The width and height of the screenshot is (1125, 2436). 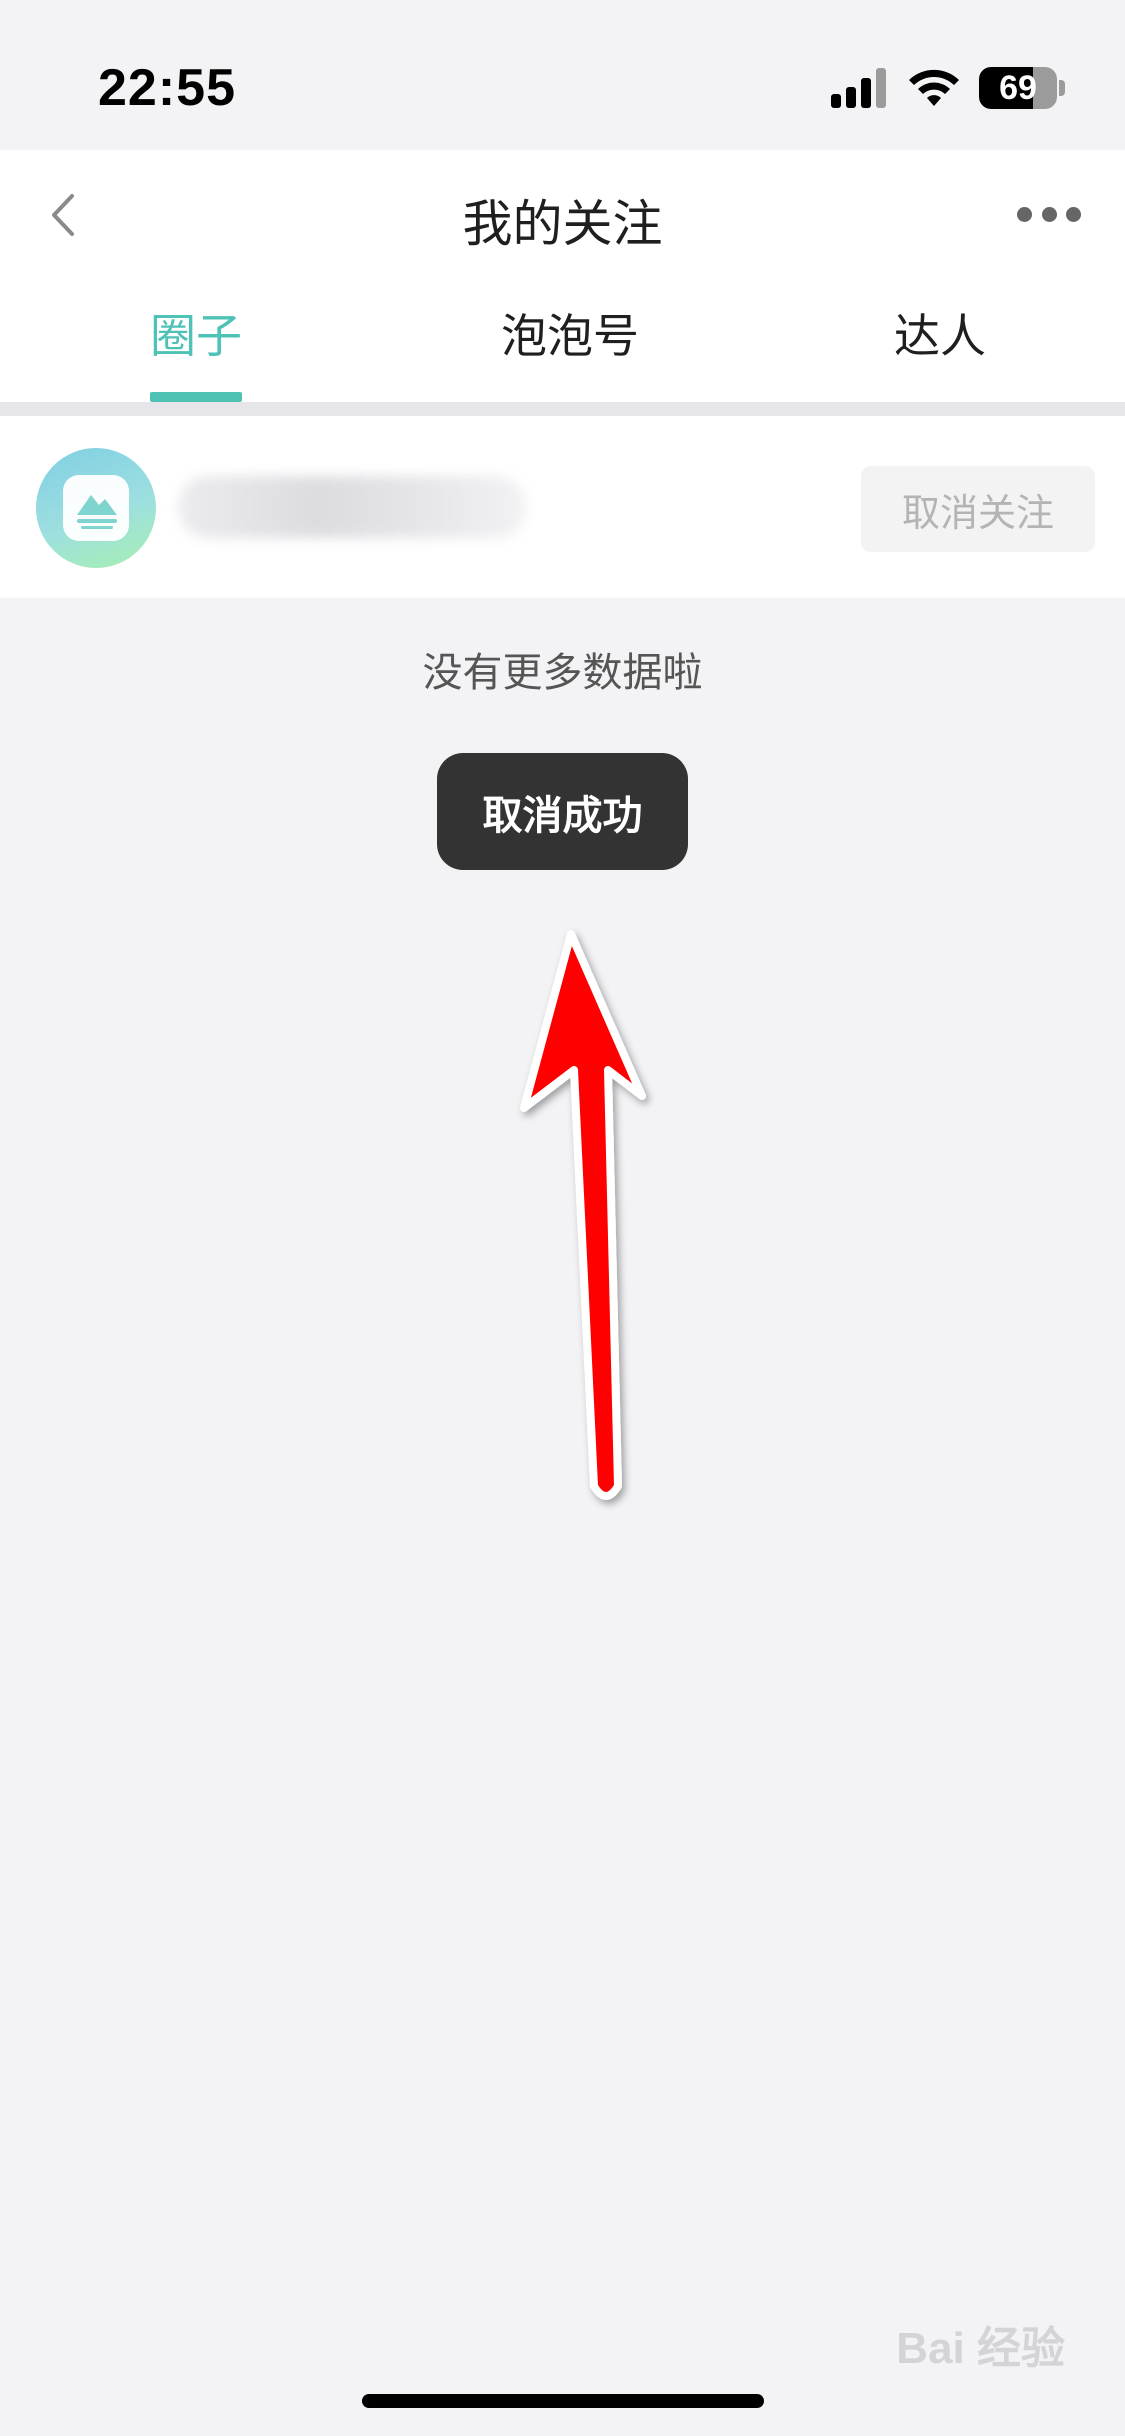 I want to click on cellular-signal-icon, so click(x=858, y=88).